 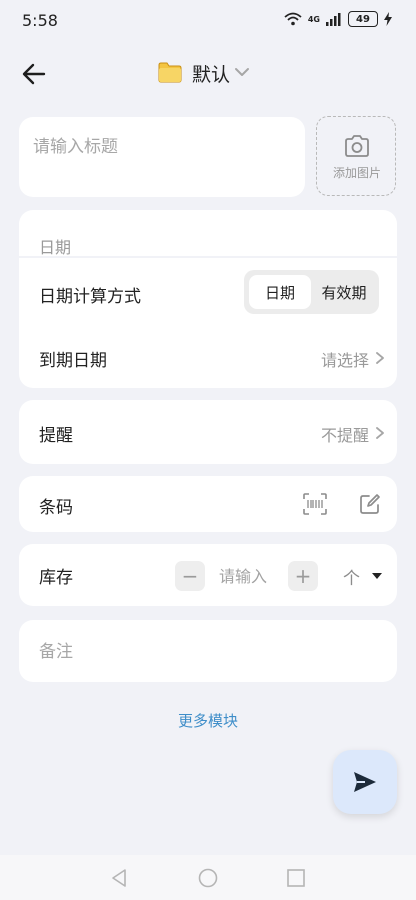 I want to click on decrement-button: −, so click(x=190, y=576).